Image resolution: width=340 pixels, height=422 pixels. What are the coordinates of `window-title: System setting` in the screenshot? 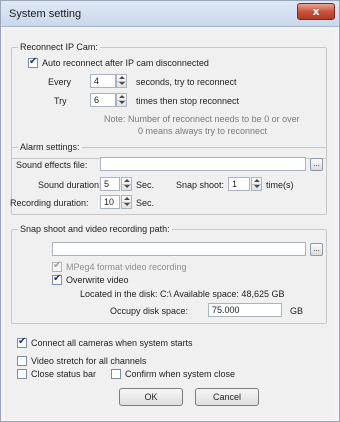 It's located at (45, 14).